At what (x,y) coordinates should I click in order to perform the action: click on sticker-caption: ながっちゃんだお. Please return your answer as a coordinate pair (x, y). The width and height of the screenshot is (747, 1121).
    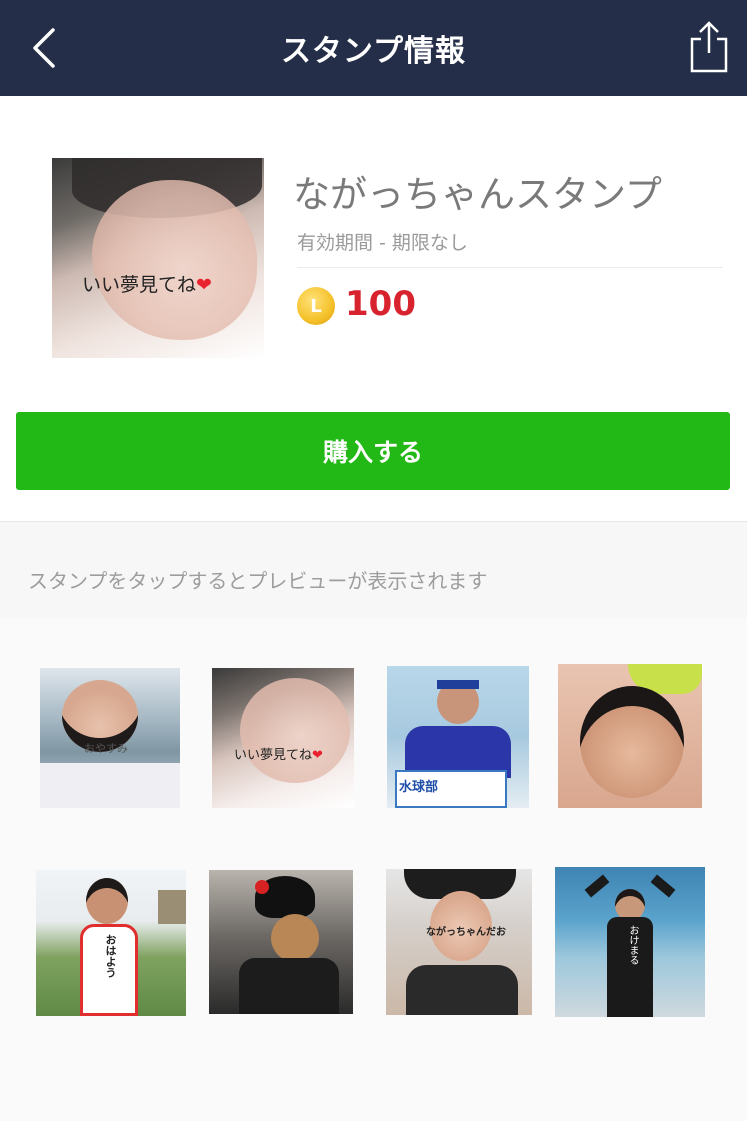
    Looking at the image, I should click on (466, 932).